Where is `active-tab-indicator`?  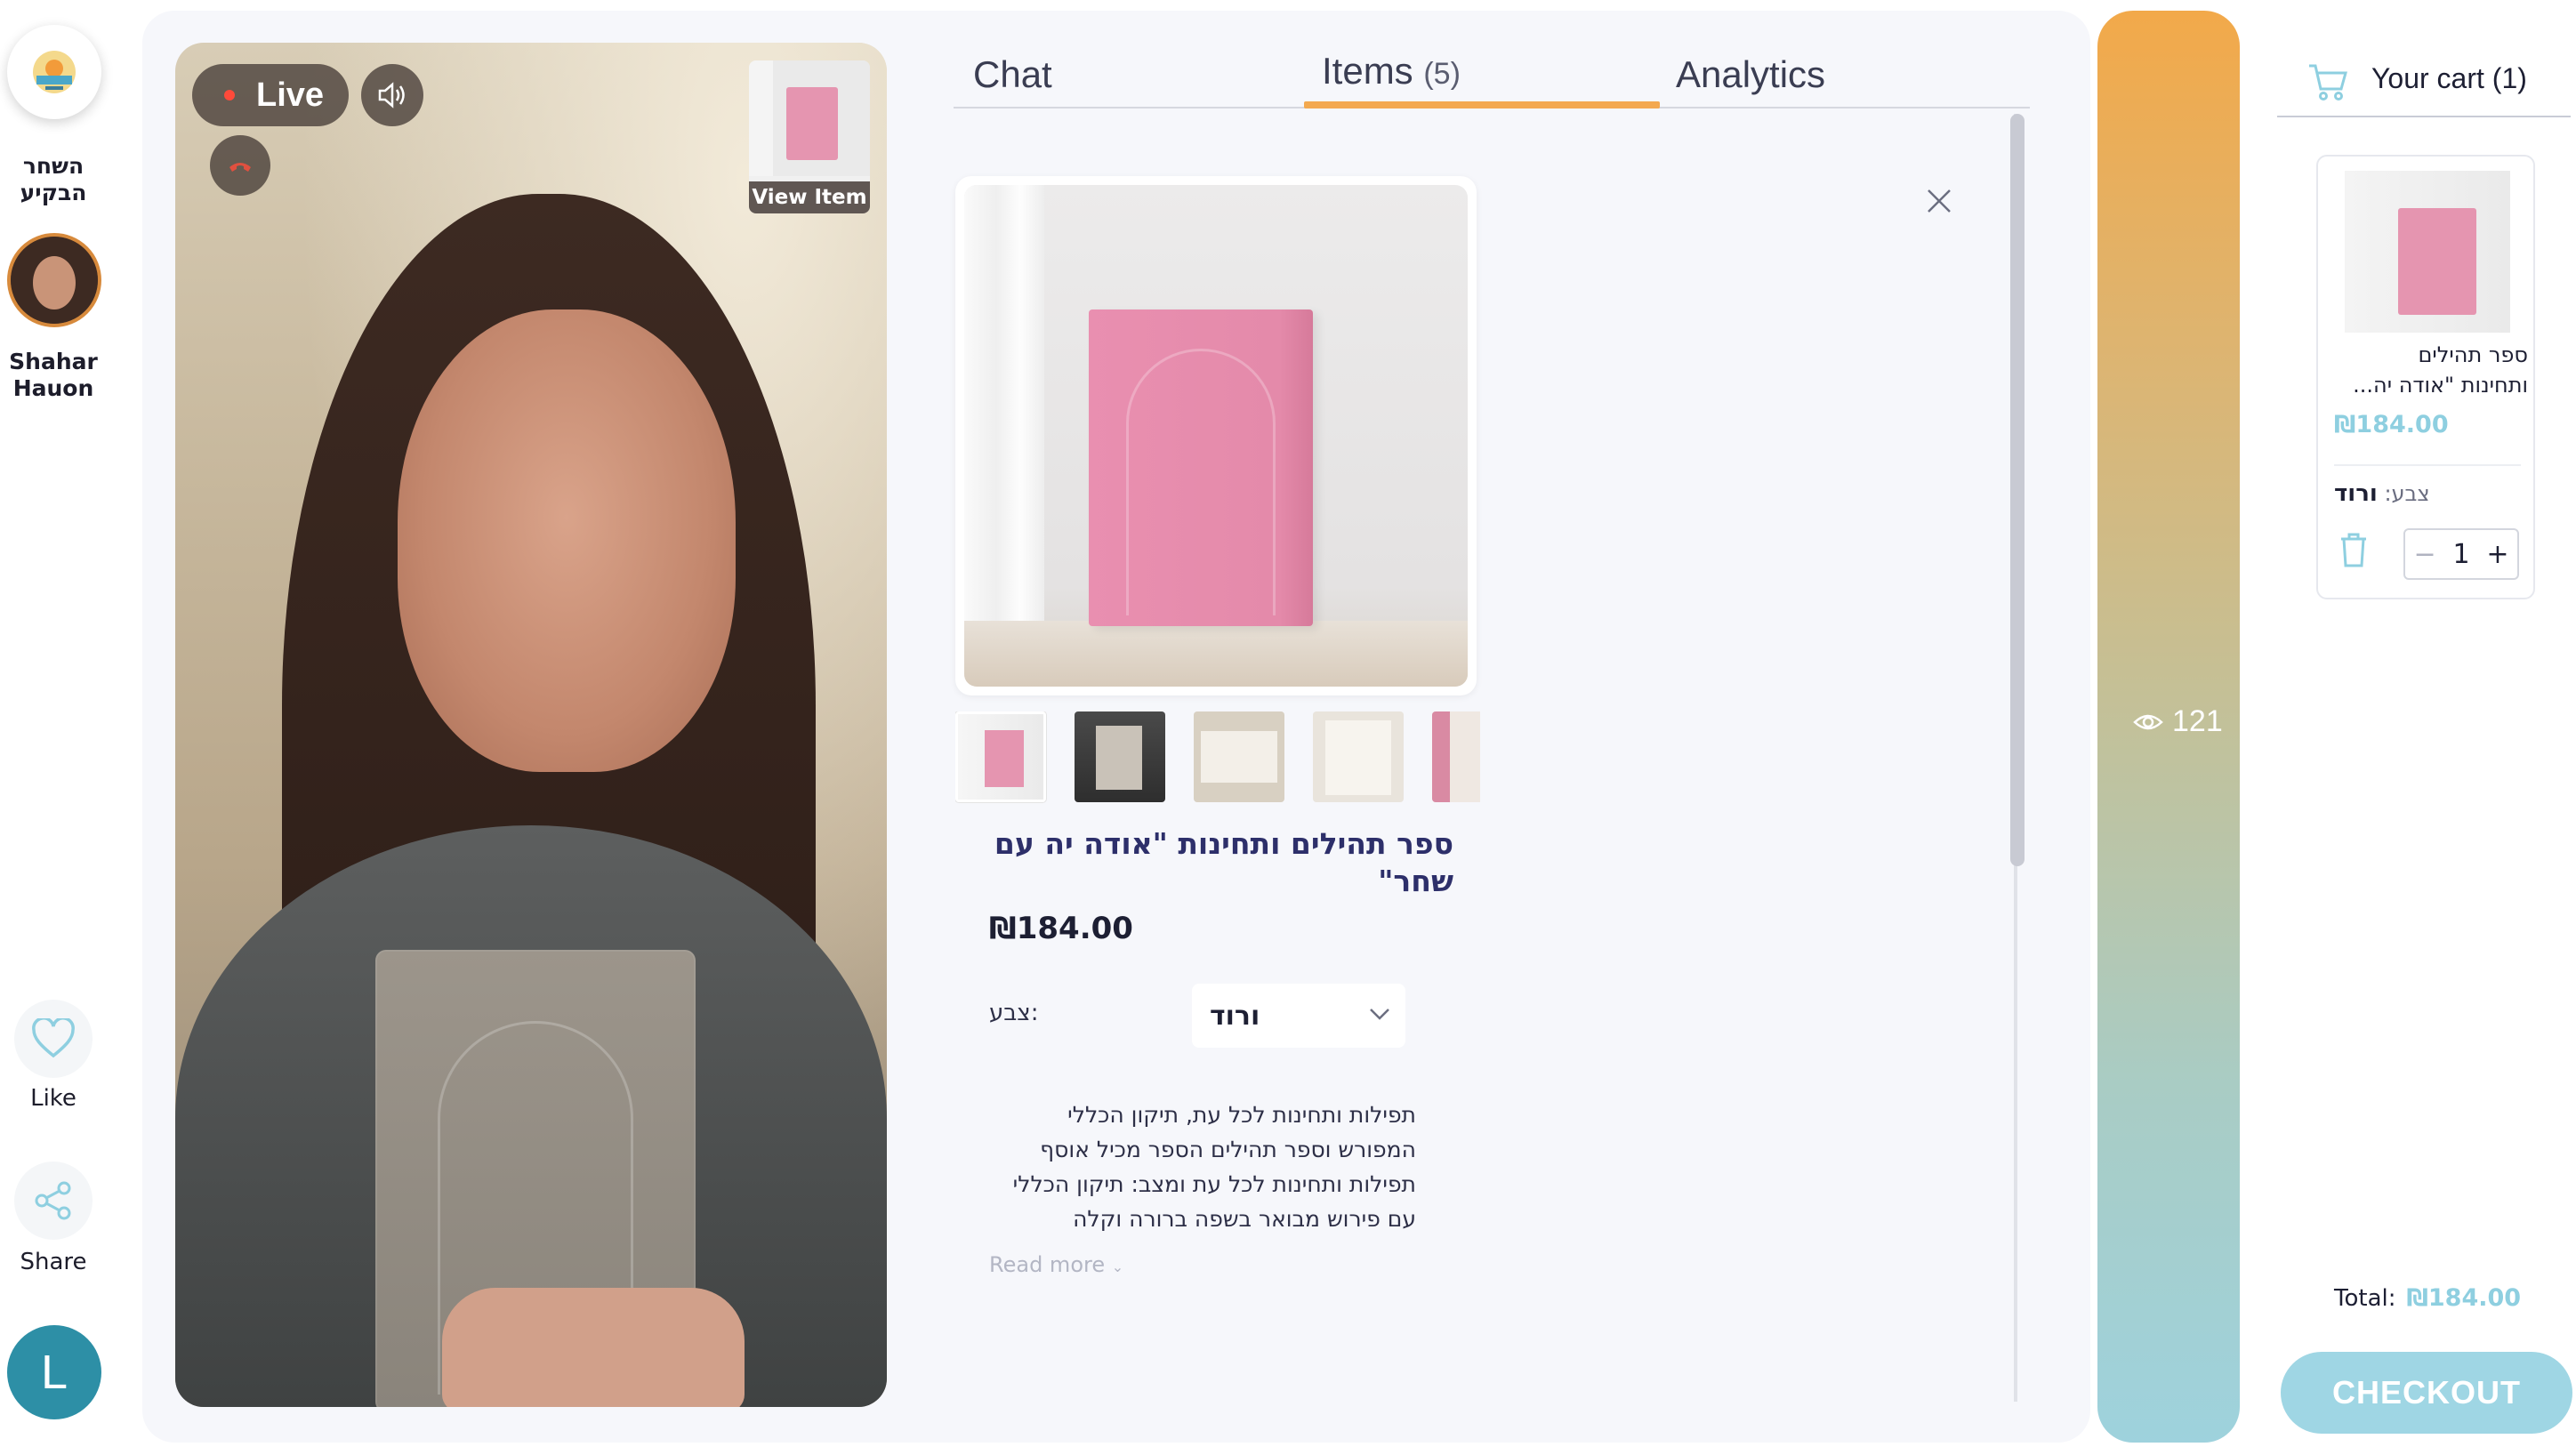 active-tab-indicator is located at coordinates (1482, 105).